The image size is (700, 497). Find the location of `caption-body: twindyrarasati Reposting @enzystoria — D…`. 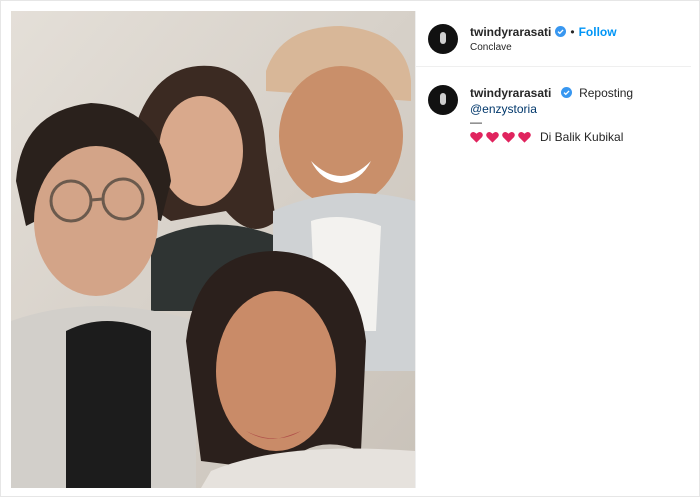

caption-body: twindyrarasati Reposting @enzystoria — D… is located at coordinates (551, 115).